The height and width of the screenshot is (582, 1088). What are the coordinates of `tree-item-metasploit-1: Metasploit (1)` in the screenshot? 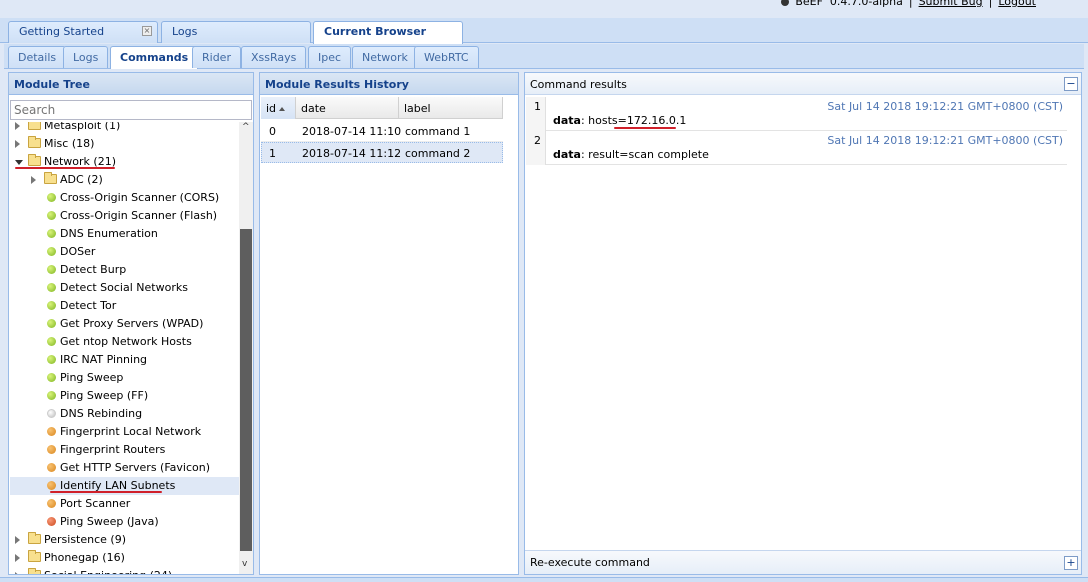 It's located at (124, 128).